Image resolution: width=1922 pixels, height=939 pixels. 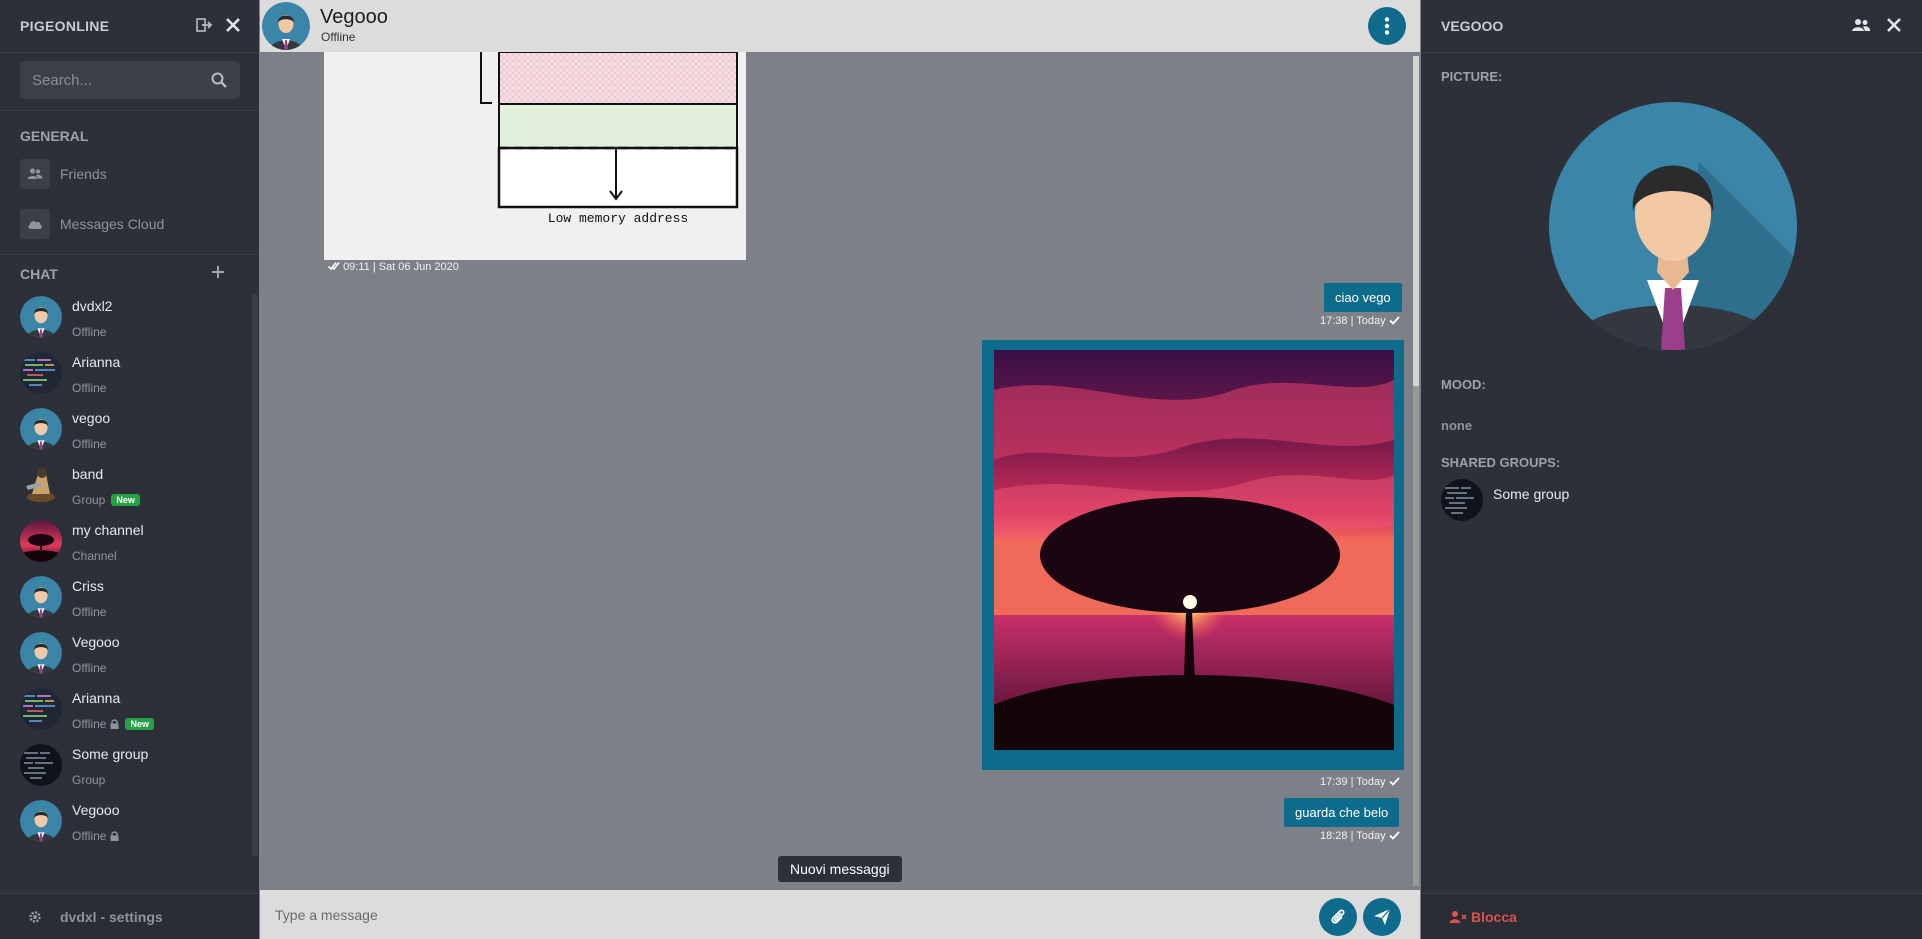 I want to click on chat-name: my channel, so click(x=108, y=530).